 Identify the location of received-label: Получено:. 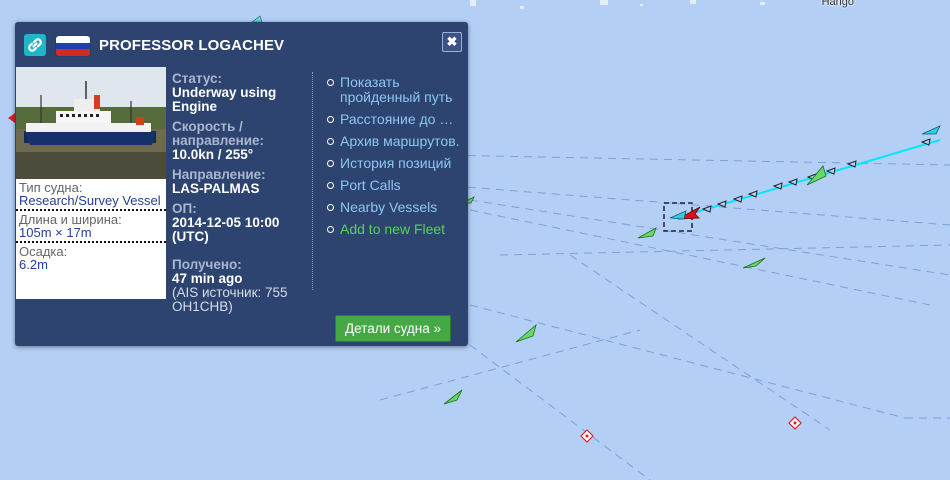
(207, 264).